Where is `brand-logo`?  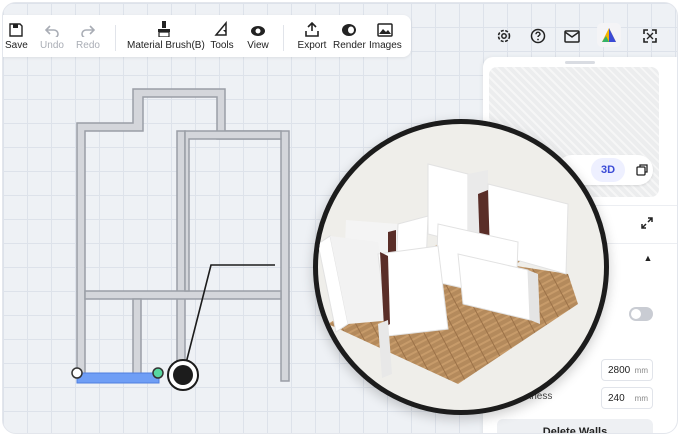 brand-logo is located at coordinates (609, 35).